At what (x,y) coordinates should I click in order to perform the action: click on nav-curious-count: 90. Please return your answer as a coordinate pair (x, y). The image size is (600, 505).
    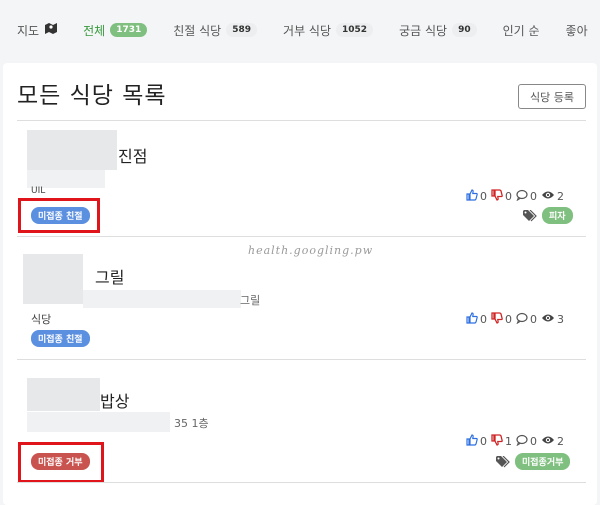
    Looking at the image, I should click on (464, 30).